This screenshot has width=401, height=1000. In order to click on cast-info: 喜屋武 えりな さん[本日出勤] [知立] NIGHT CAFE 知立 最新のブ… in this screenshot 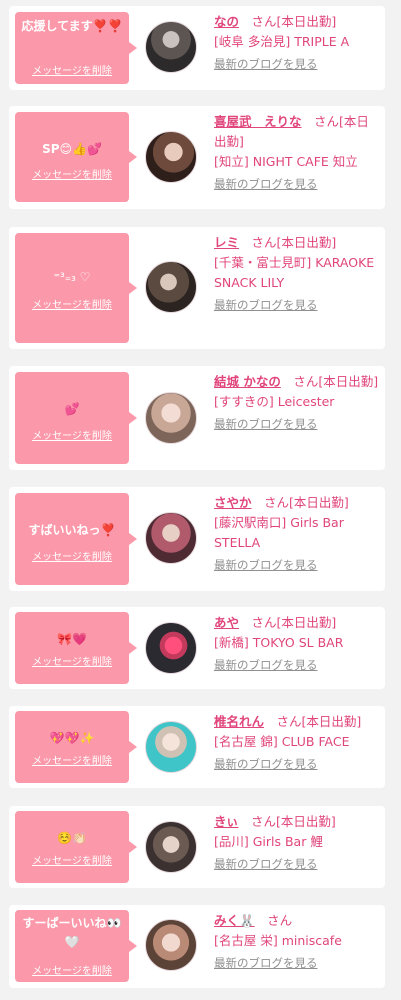, I will do `click(297, 152)`.